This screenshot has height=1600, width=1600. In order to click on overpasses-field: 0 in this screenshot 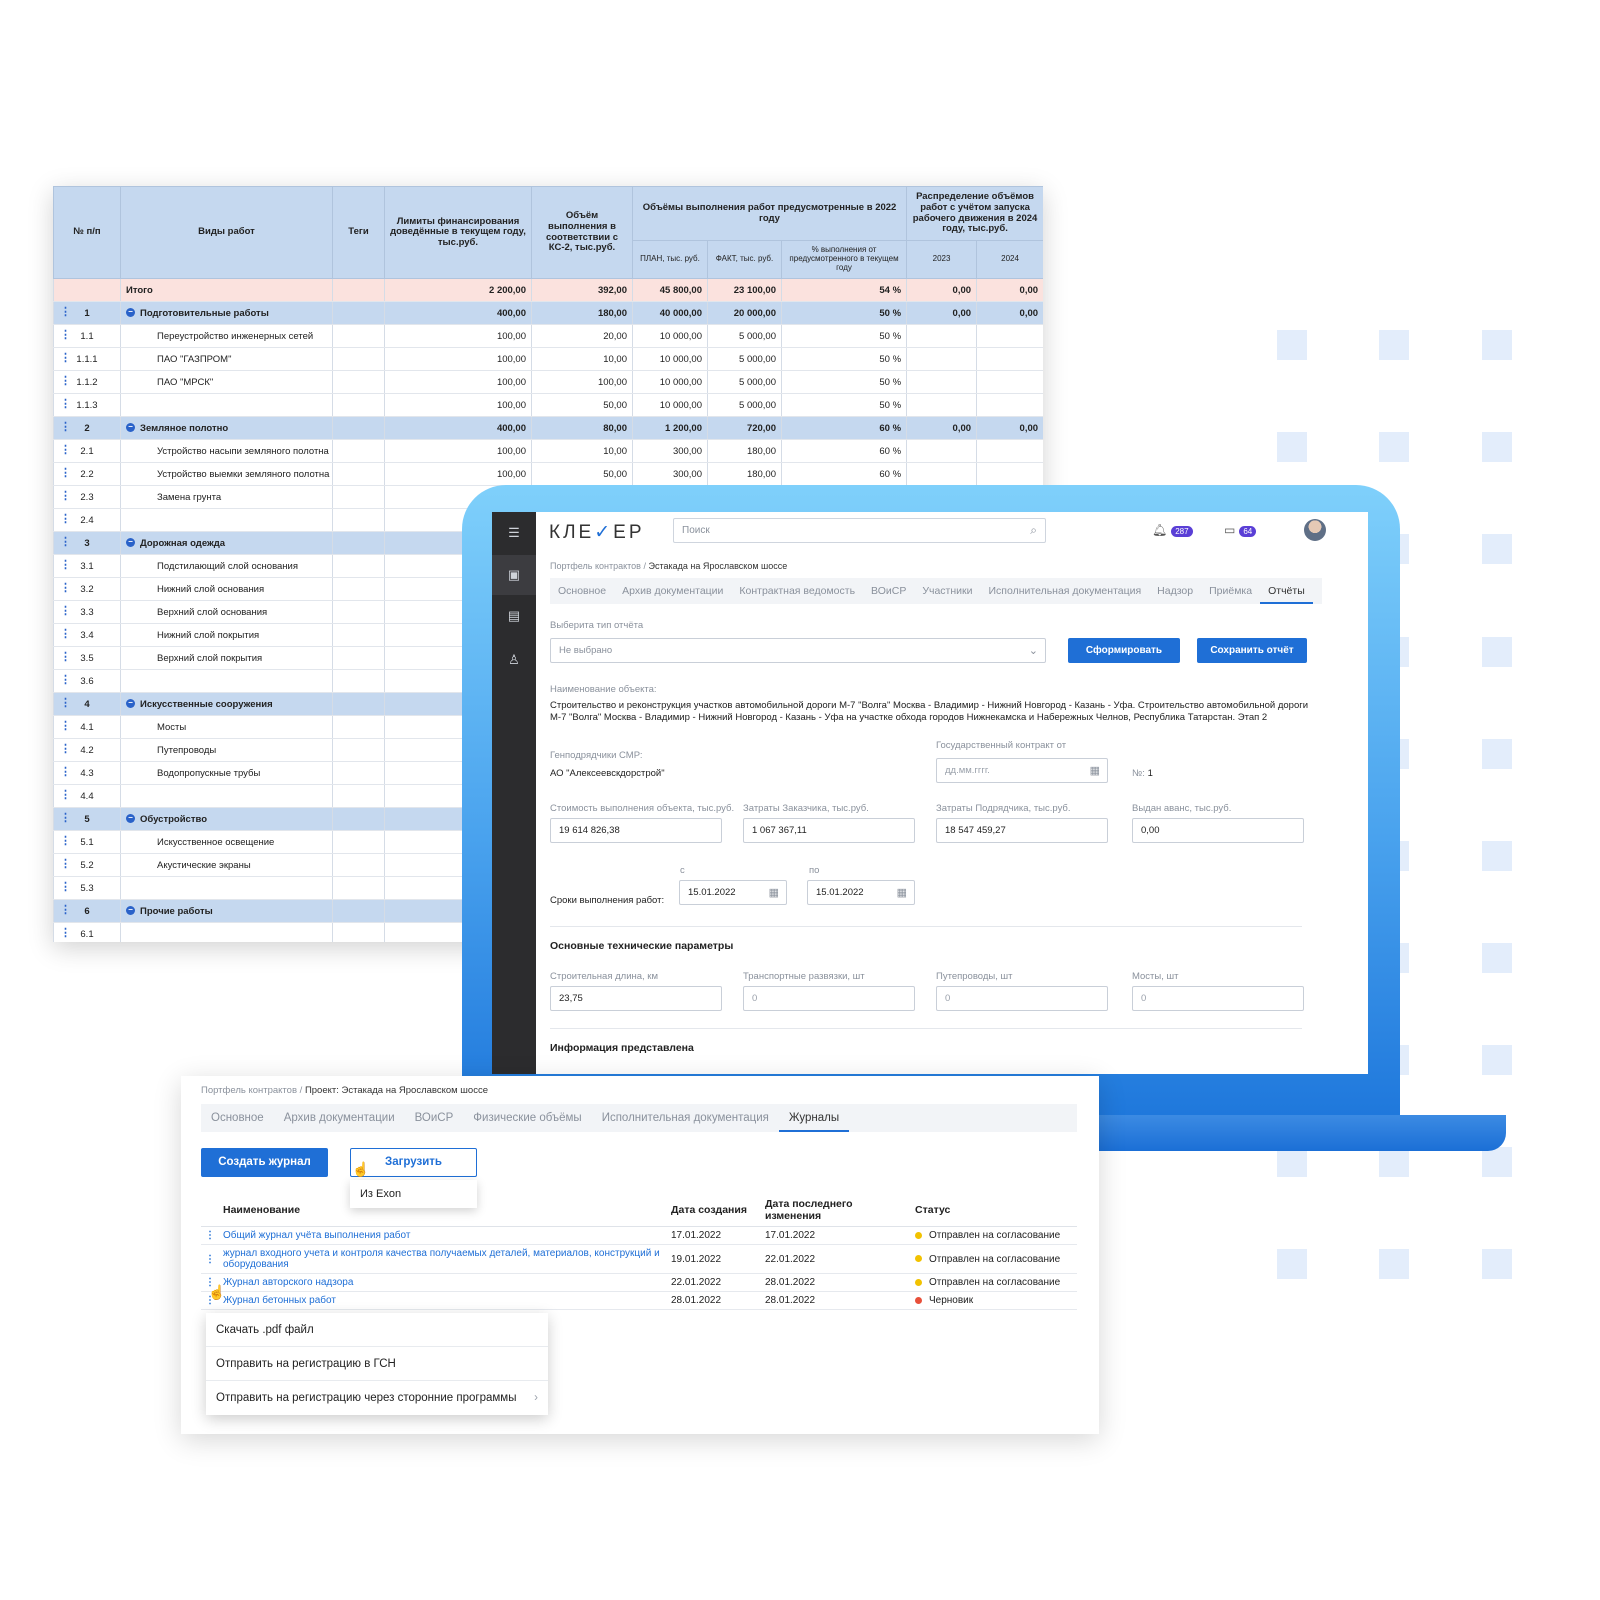, I will do `click(1022, 998)`.